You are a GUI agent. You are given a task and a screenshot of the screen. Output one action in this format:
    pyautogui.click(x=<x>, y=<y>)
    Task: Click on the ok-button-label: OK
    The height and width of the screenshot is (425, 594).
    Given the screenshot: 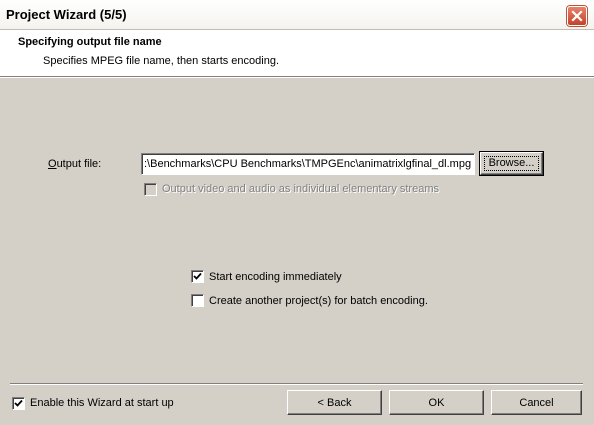 What is the action you would take?
    pyautogui.click(x=436, y=403)
    